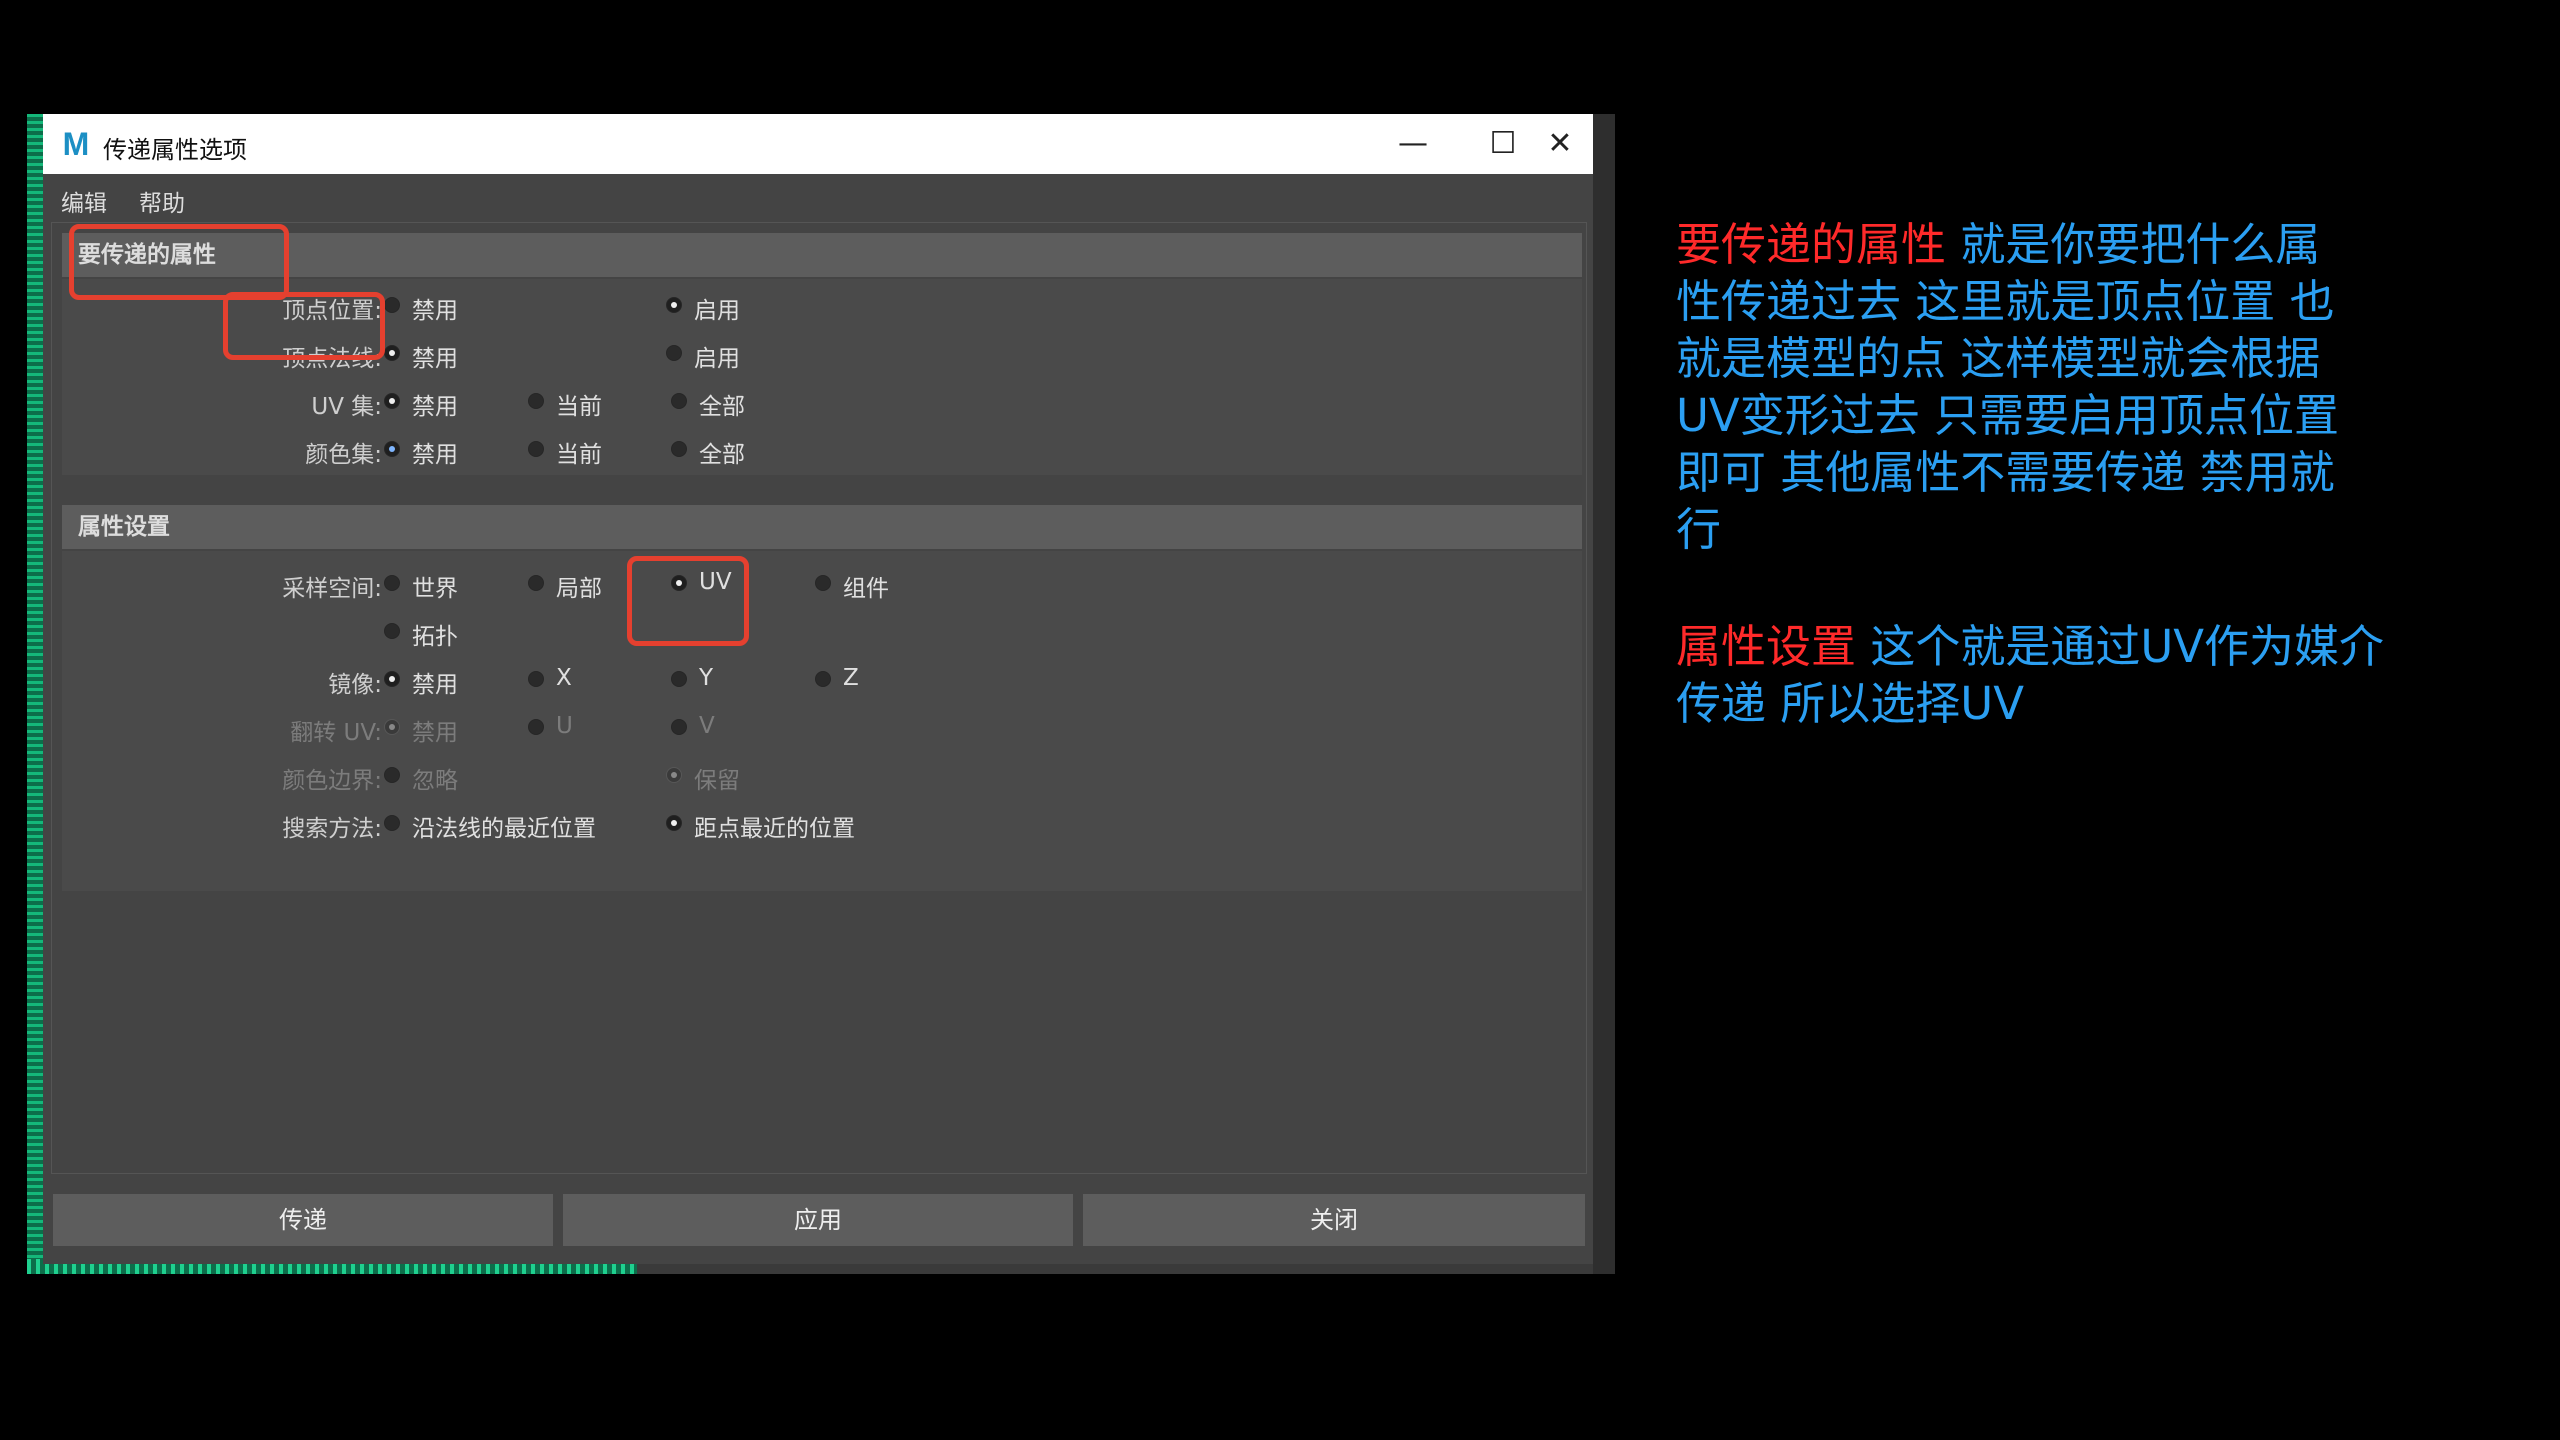 The width and height of the screenshot is (2560, 1440). I want to click on option-label: V, so click(707, 726).